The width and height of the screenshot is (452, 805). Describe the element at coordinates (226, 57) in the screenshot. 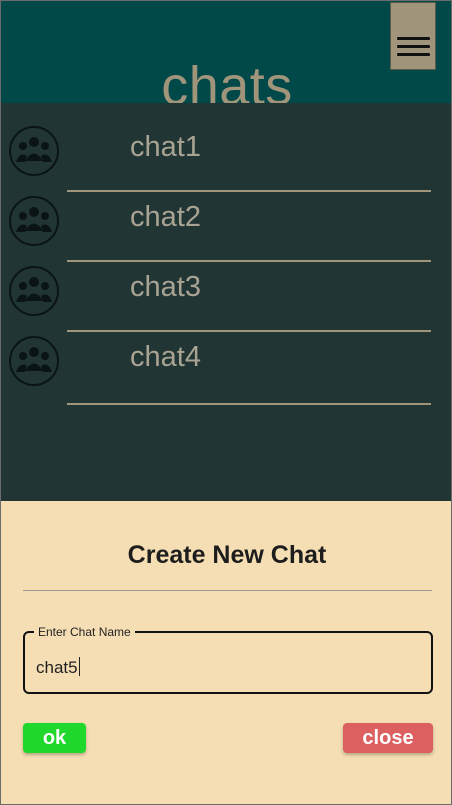

I see `header: chats` at that location.